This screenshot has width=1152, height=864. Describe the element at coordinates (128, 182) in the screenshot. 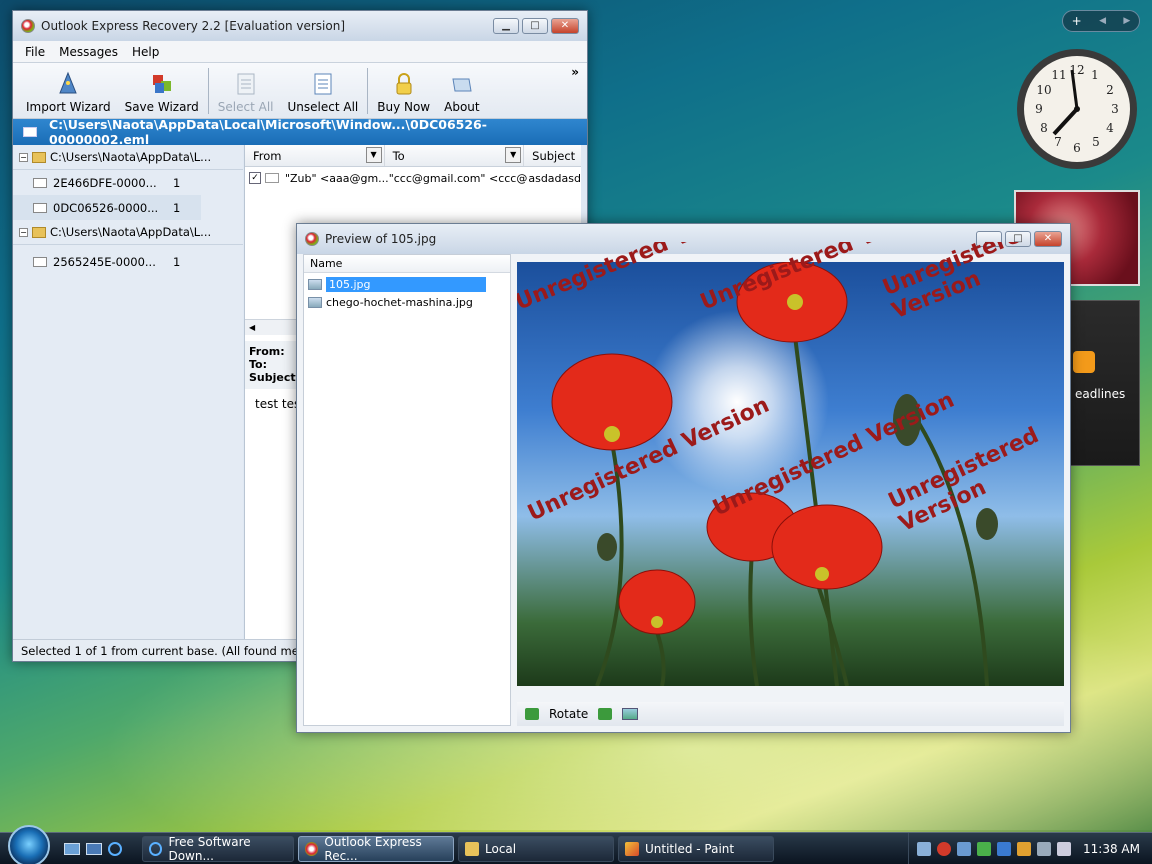

I see `tree-file: 2E466DFE-0000... 1` at that location.